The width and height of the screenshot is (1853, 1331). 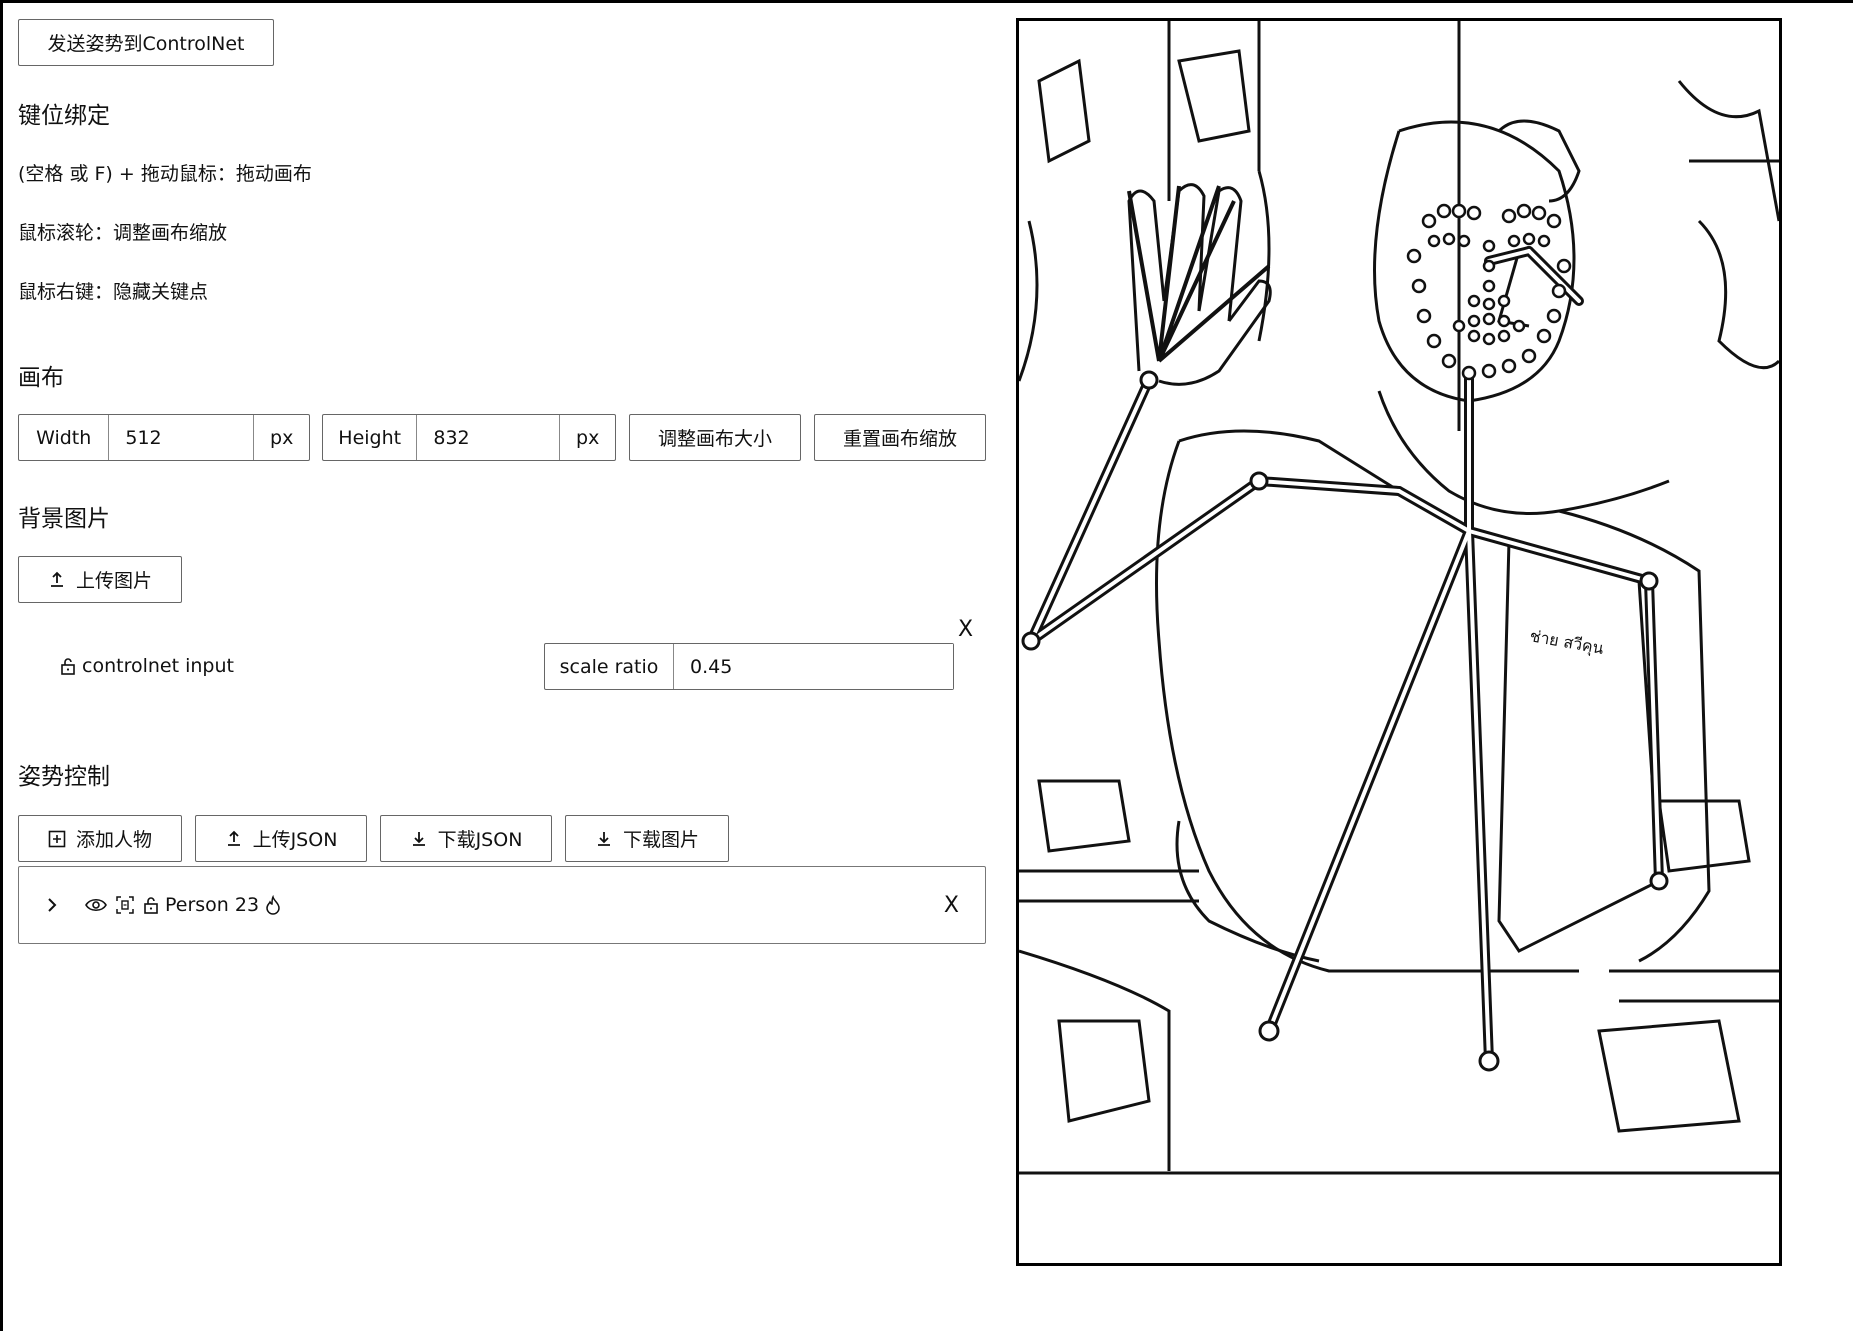 I want to click on resize-canvas-label: 调整画布大小, so click(x=714, y=439).